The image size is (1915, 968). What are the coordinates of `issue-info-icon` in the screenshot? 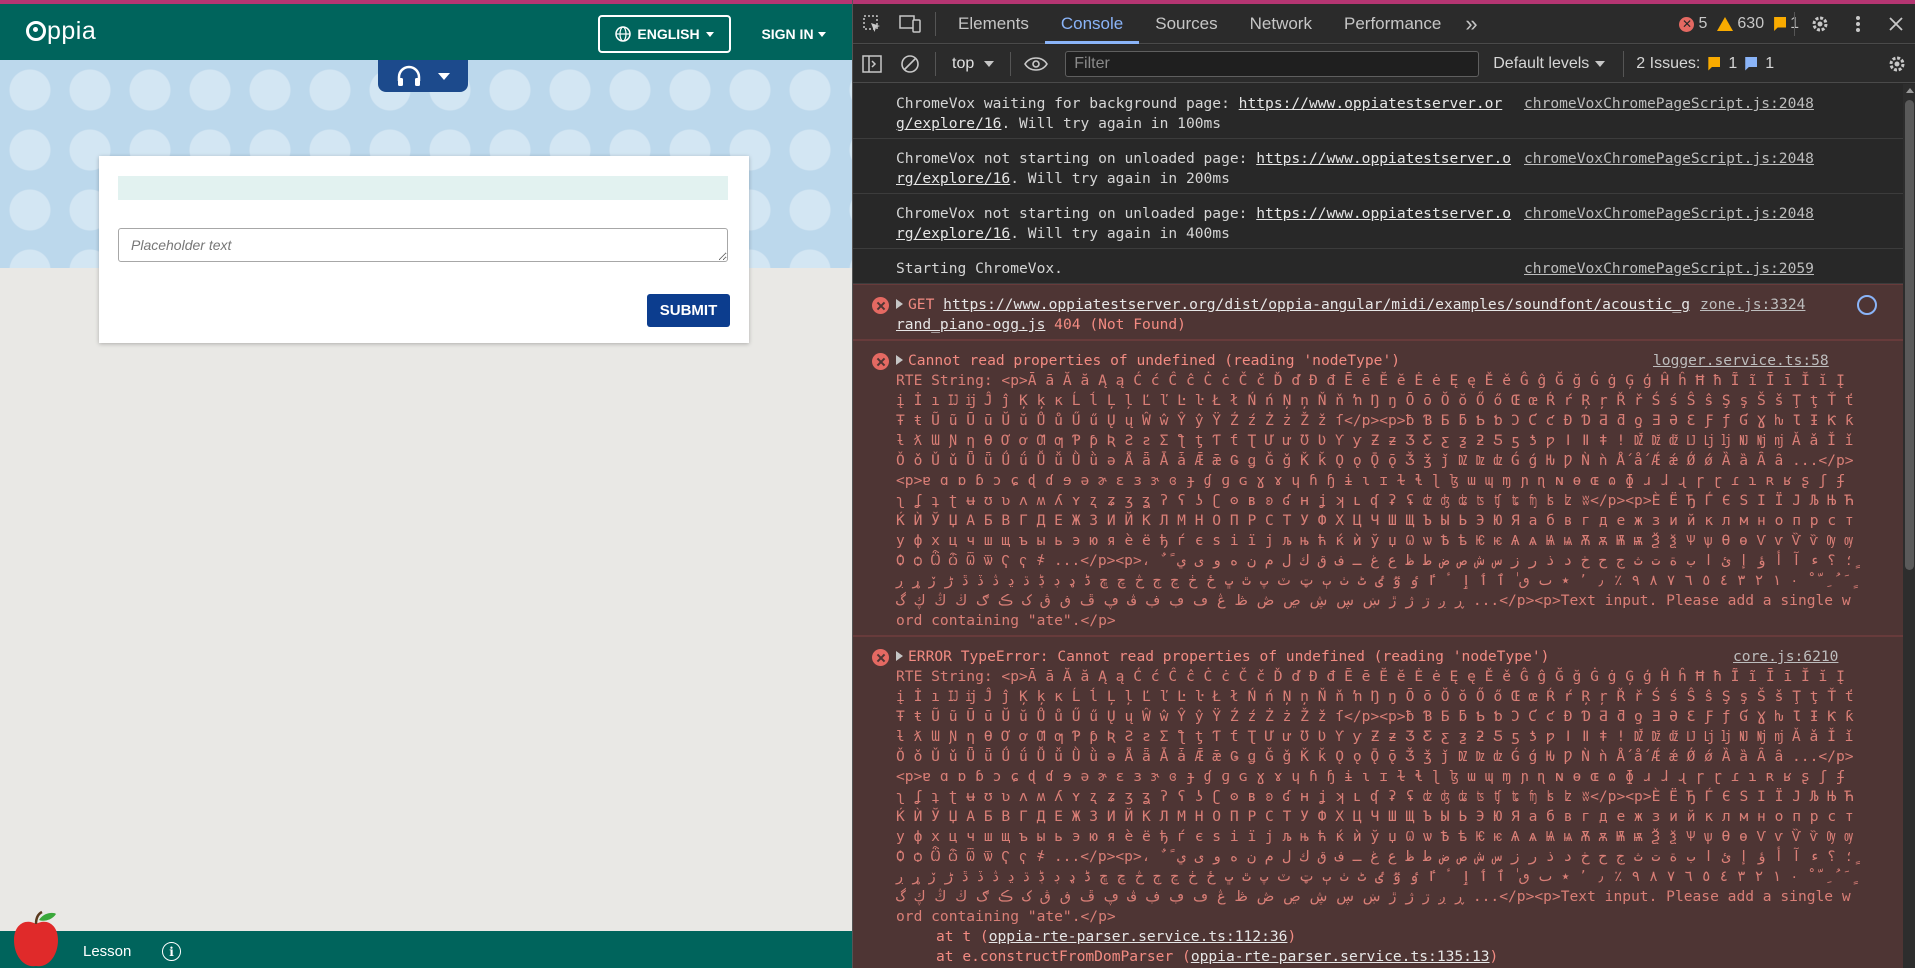 It's located at (1751, 63).